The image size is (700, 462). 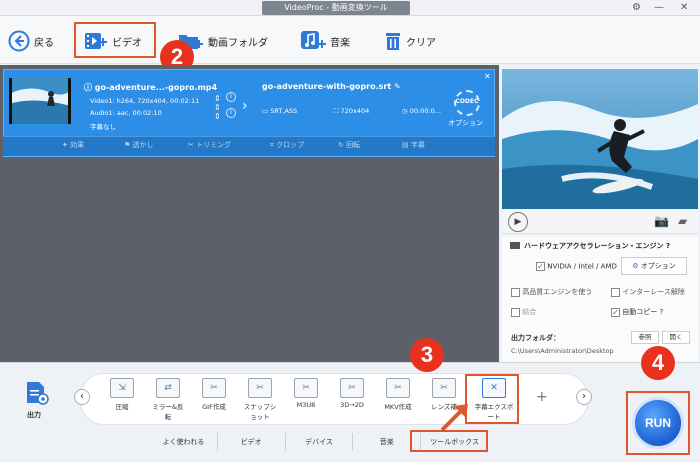 I want to click on back-button: 戻る, so click(x=31, y=41).